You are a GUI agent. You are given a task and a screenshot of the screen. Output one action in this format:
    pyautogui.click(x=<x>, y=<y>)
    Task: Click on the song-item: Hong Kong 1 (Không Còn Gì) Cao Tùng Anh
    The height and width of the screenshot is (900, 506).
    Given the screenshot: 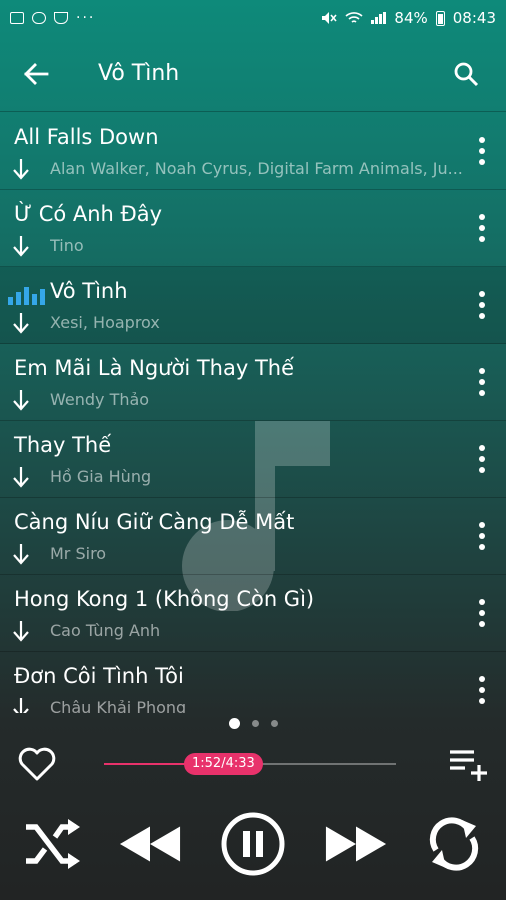 What is the action you would take?
    pyautogui.click(x=253, y=613)
    